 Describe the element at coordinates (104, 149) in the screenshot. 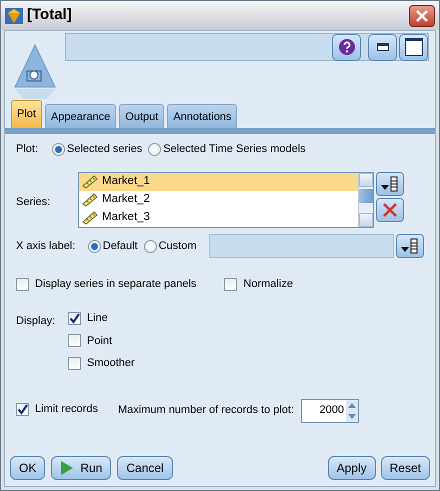

I see `option-label: Selected series` at that location.